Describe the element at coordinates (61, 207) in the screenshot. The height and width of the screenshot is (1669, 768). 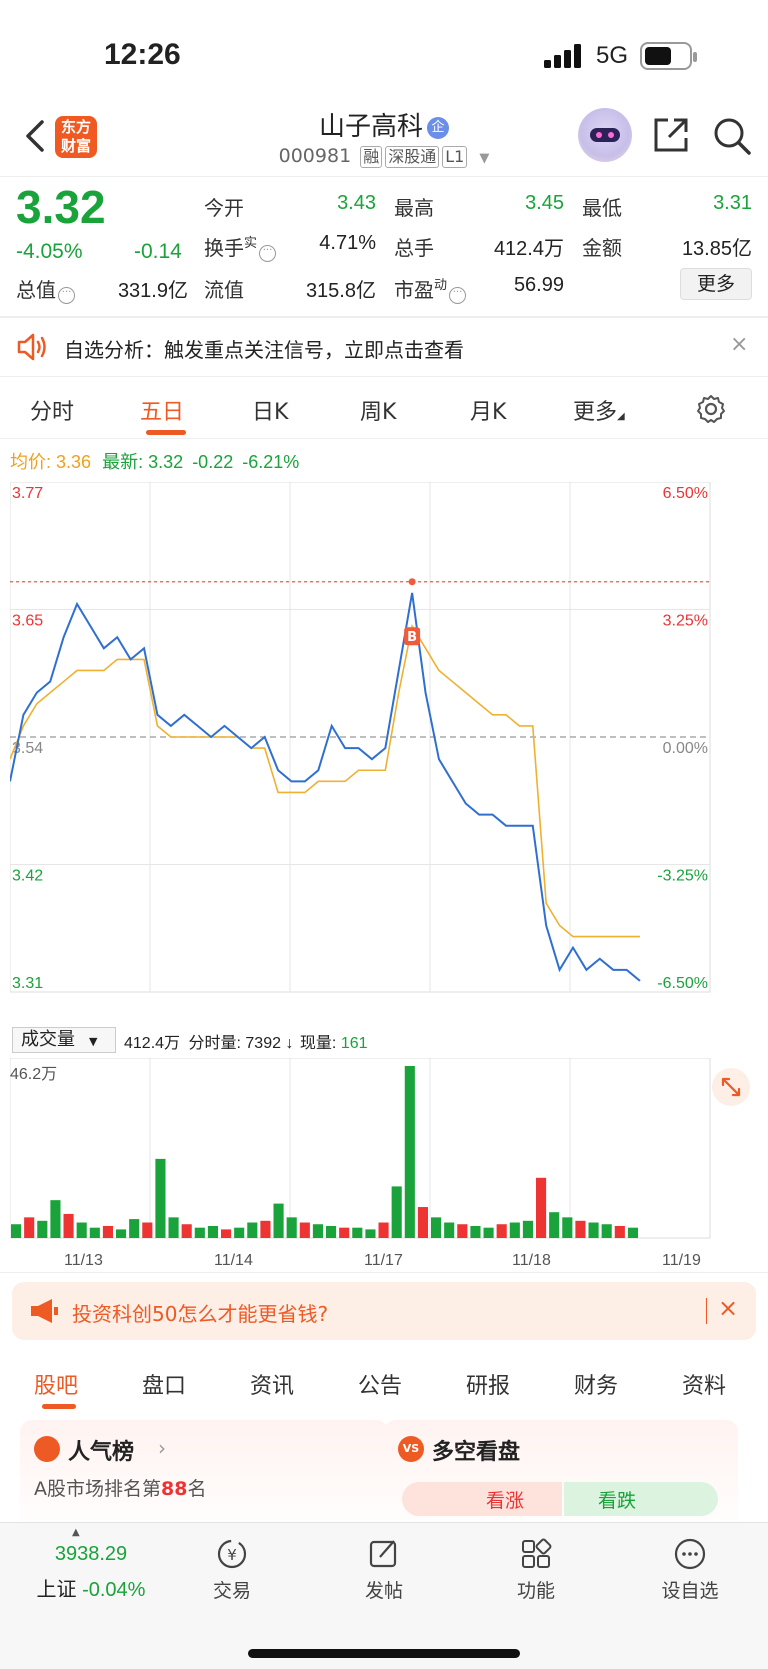
I see `current-price: 3.32` at that location.